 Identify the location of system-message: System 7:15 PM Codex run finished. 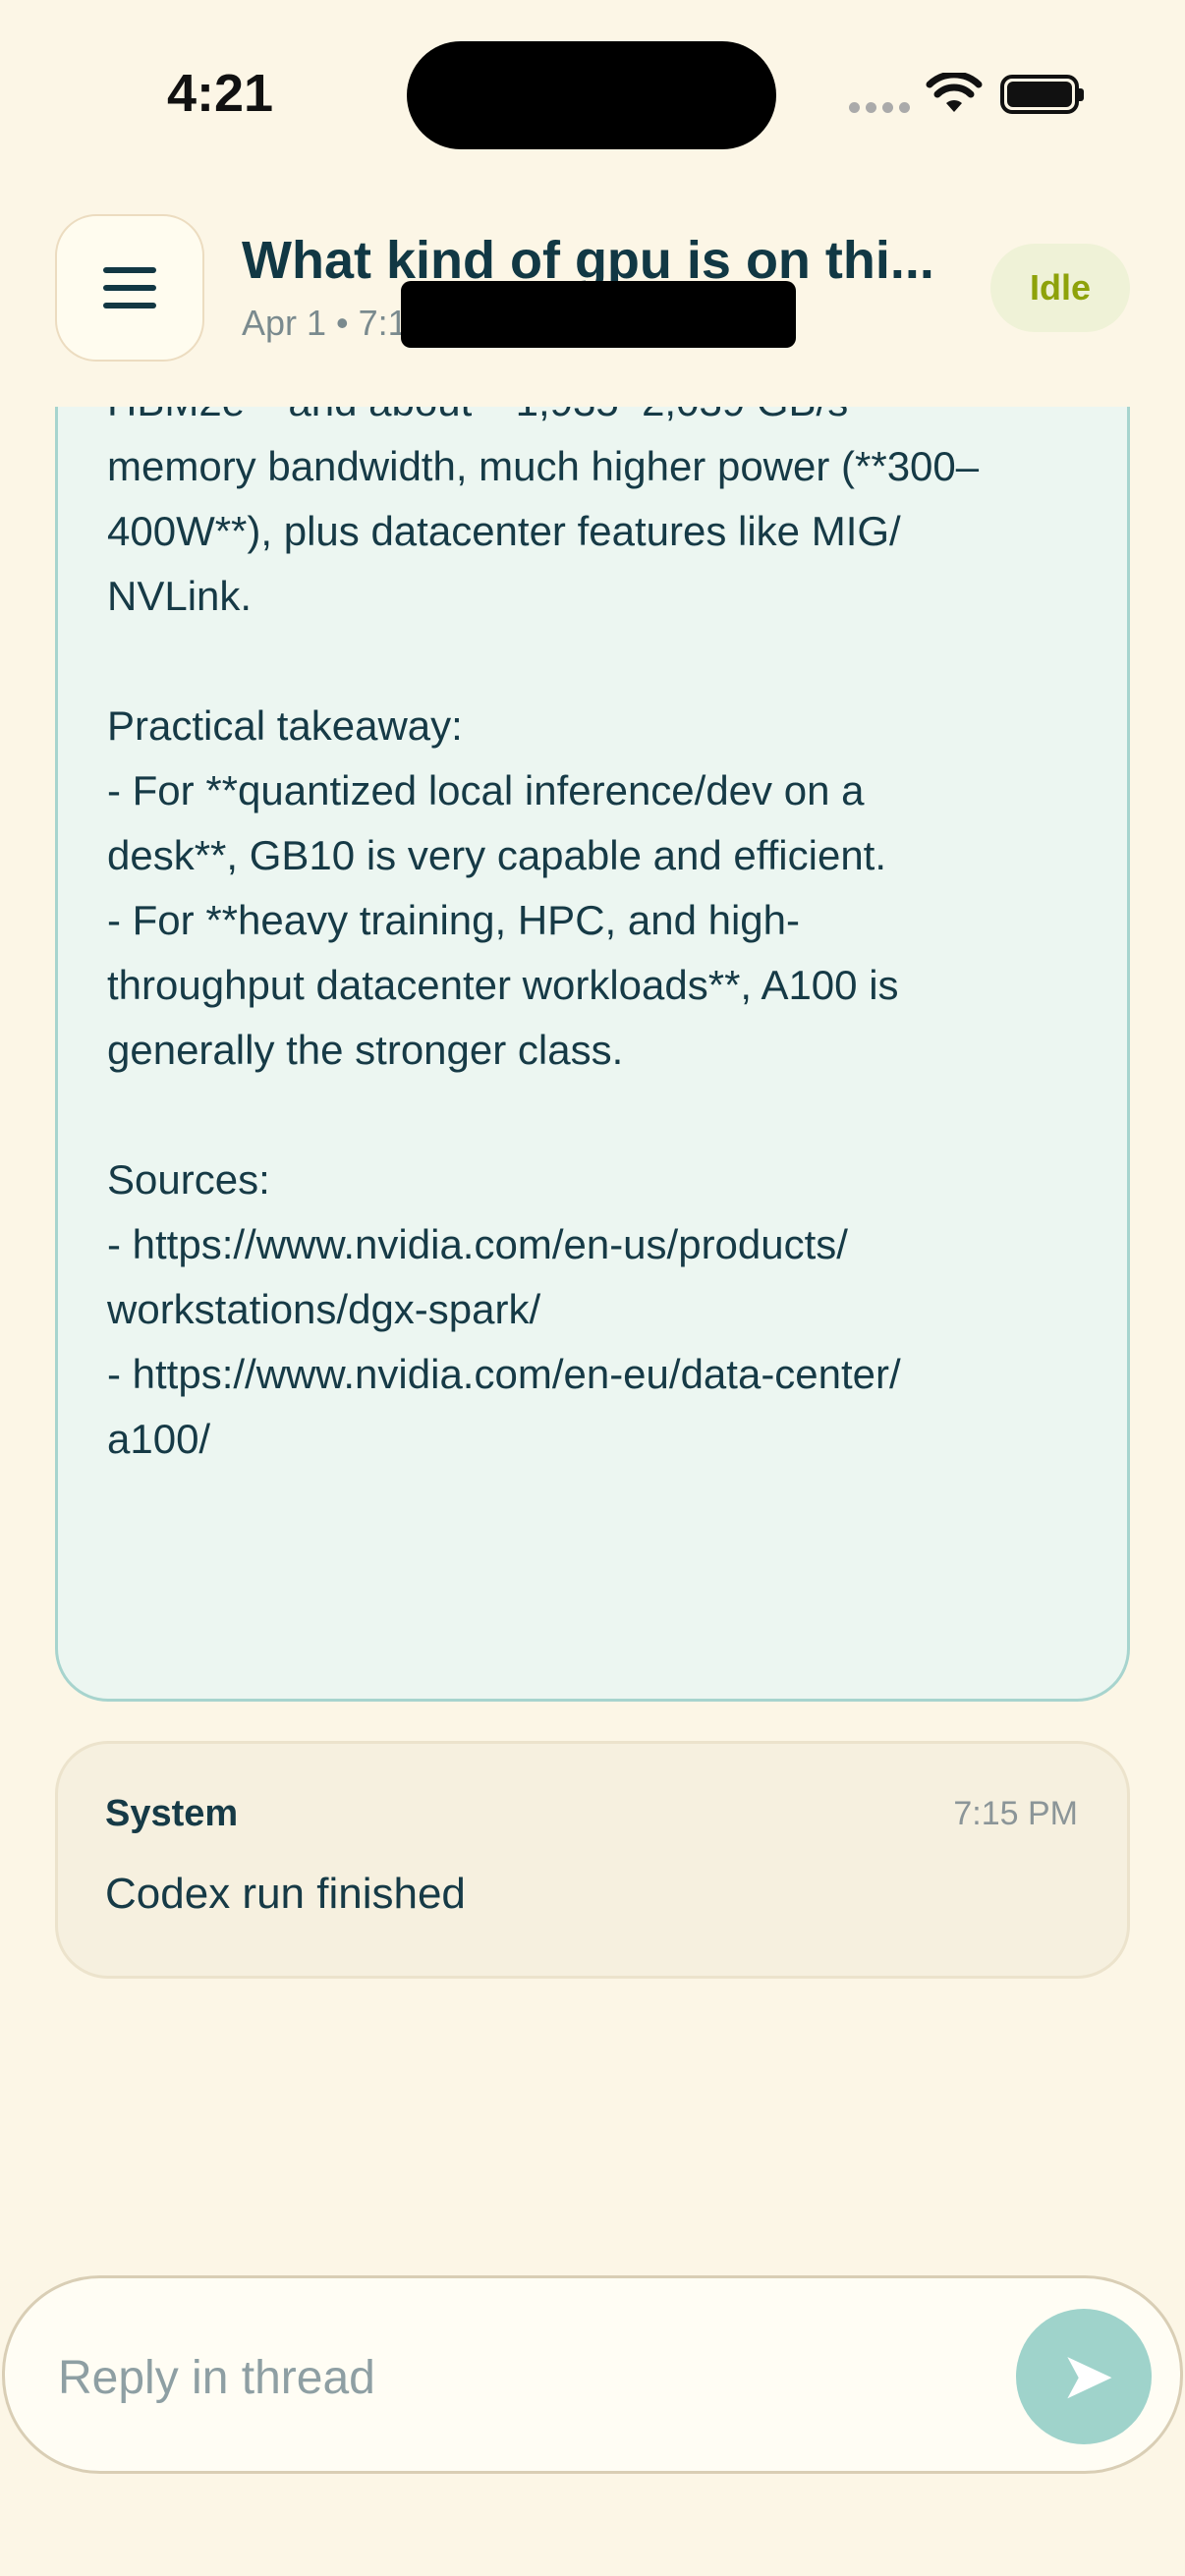
(592, 1860).